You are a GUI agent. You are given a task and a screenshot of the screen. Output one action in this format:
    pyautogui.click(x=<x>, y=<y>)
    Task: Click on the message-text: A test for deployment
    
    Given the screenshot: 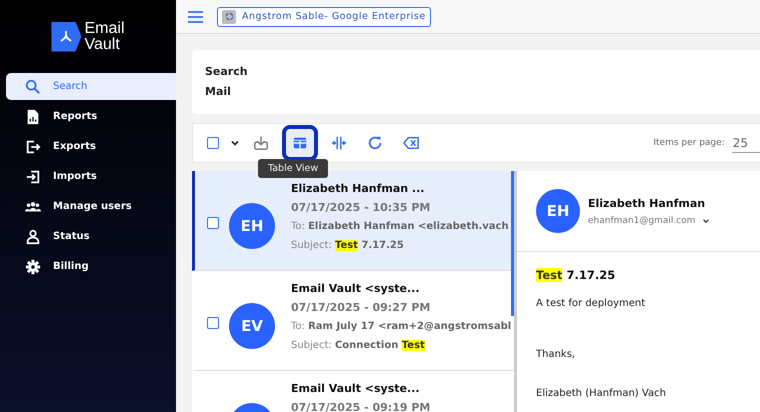 What is the action you would take?
    pyautogui.click(x=591, y=303)
    